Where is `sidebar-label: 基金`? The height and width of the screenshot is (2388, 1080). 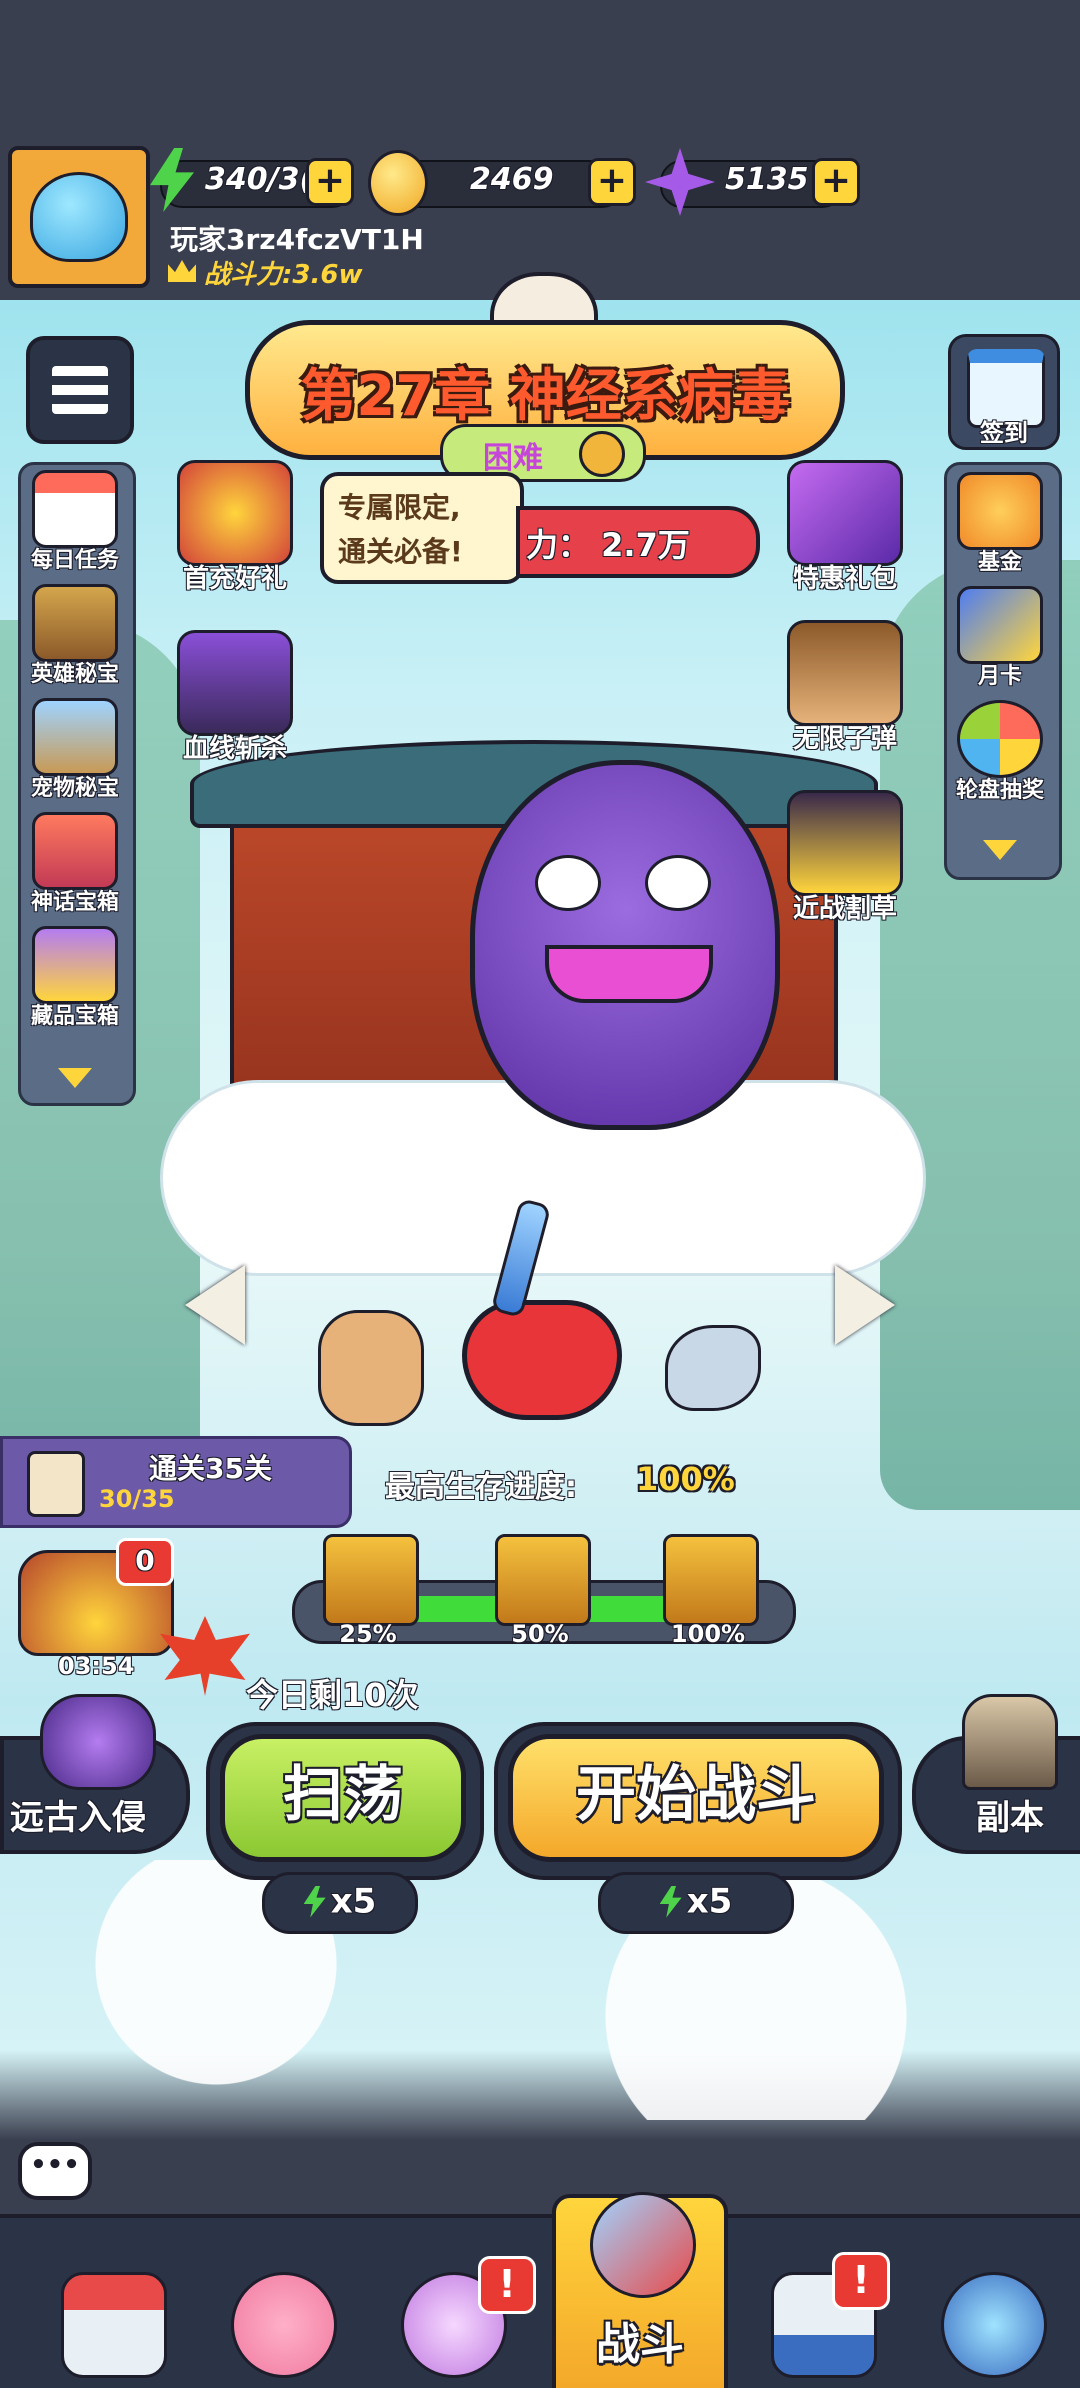 sidebar-label: 基金 is located at coordinates (999, 562).